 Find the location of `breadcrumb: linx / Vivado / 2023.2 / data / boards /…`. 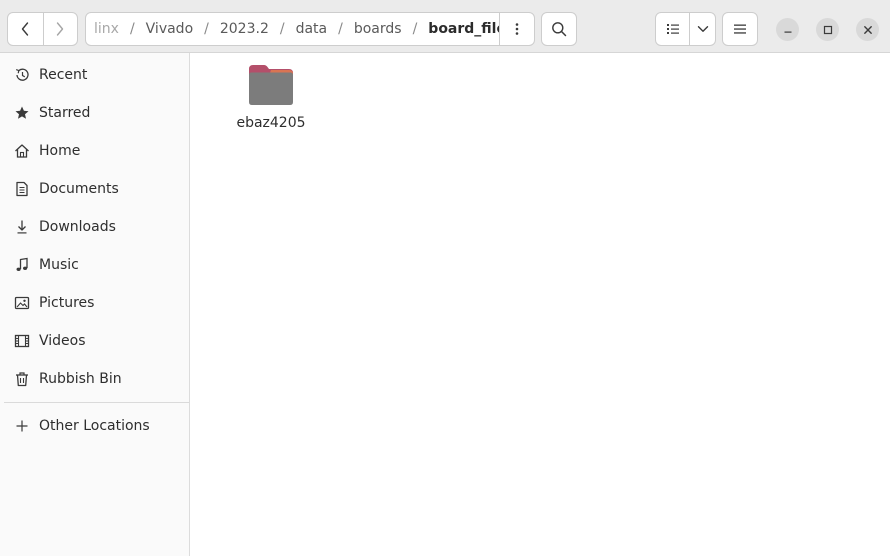

breadcrumb: linx / Vivado / 2023.2 / data / boards /… is located at coordinates (292, 29).